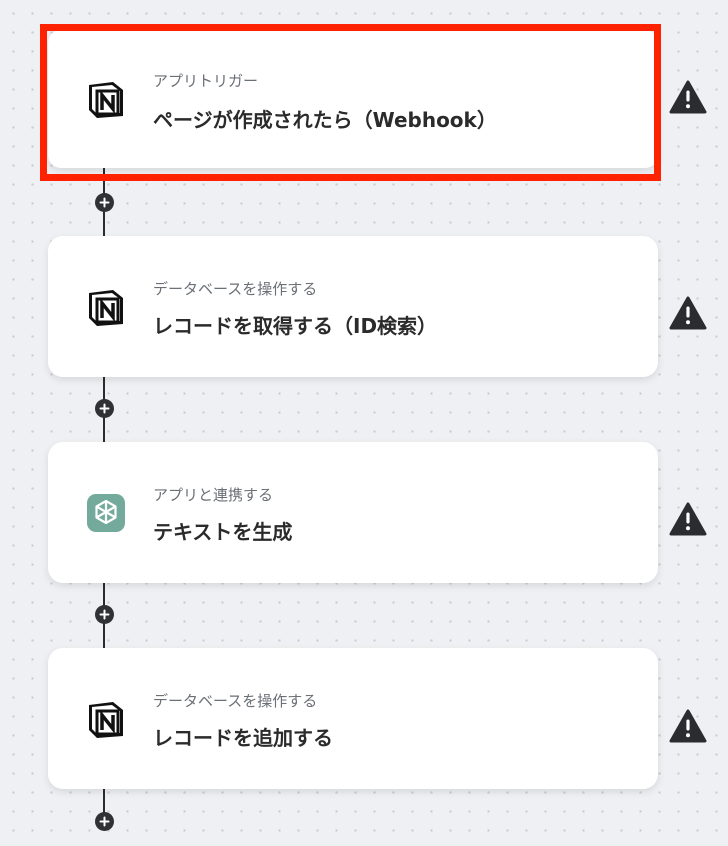 The image size is (728, 846). What do you see at coordinates (206, 81) in the screenshot?
I see `step-type-label: アプリトリガー` at bounding box center [206, 81].